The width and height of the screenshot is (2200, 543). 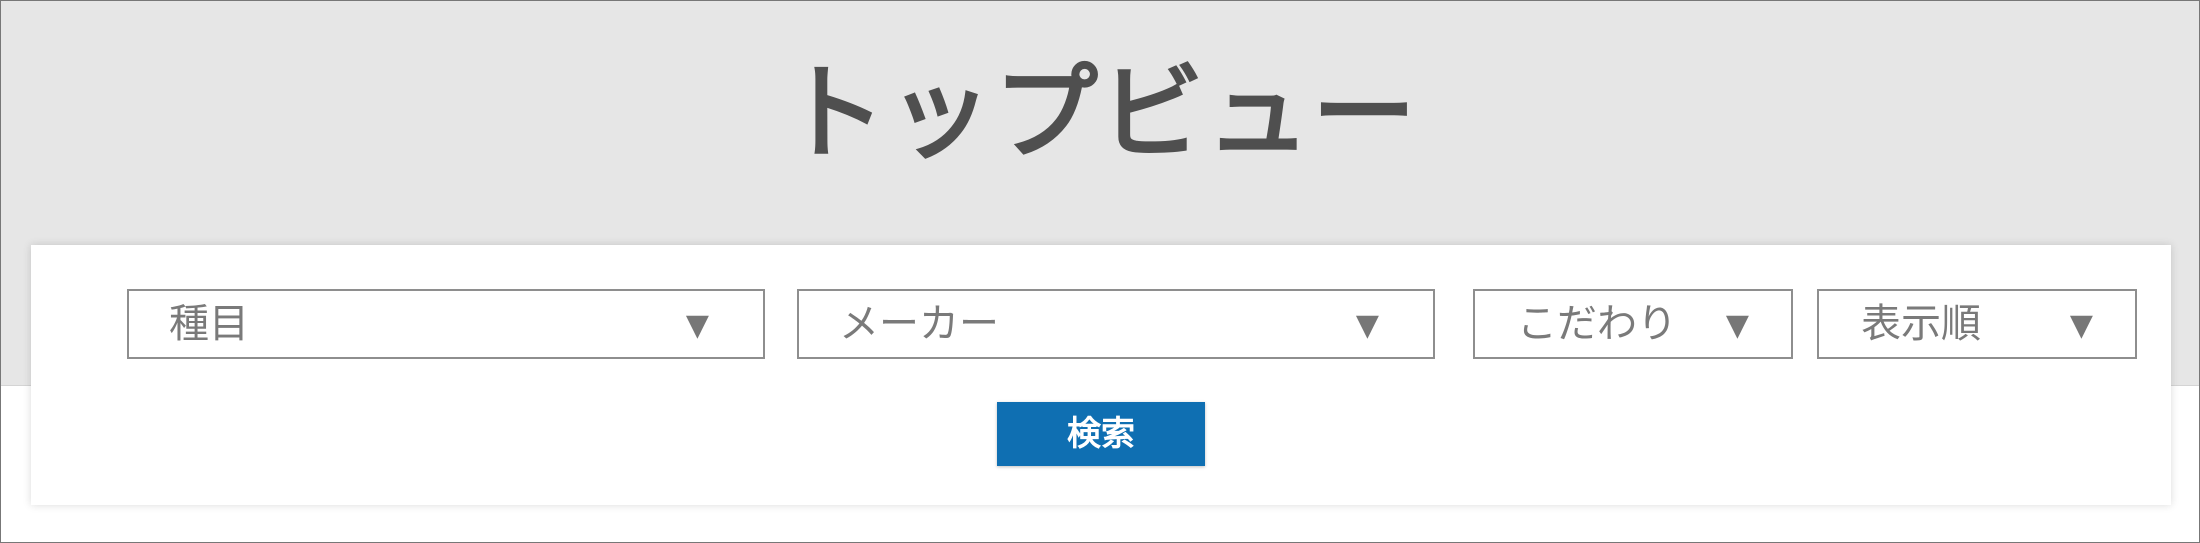 I want to click on maker-select-label: メーカー, so click(x=919, y=324).